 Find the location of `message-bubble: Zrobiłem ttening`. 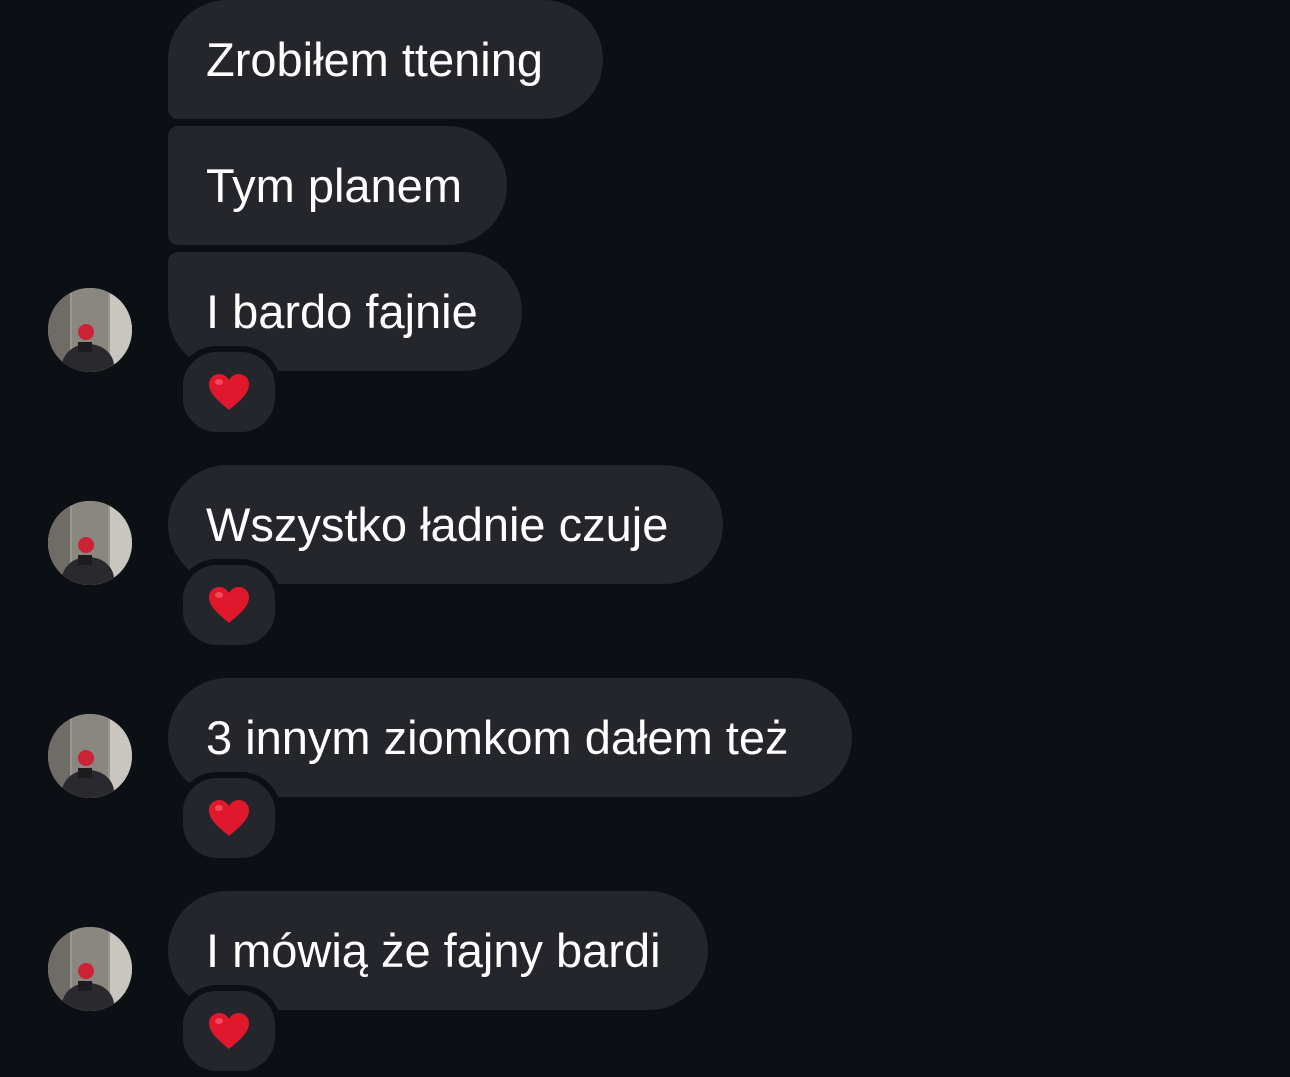

message-bubble: Zrobiłem ttening is located at coordinates (385, 59).